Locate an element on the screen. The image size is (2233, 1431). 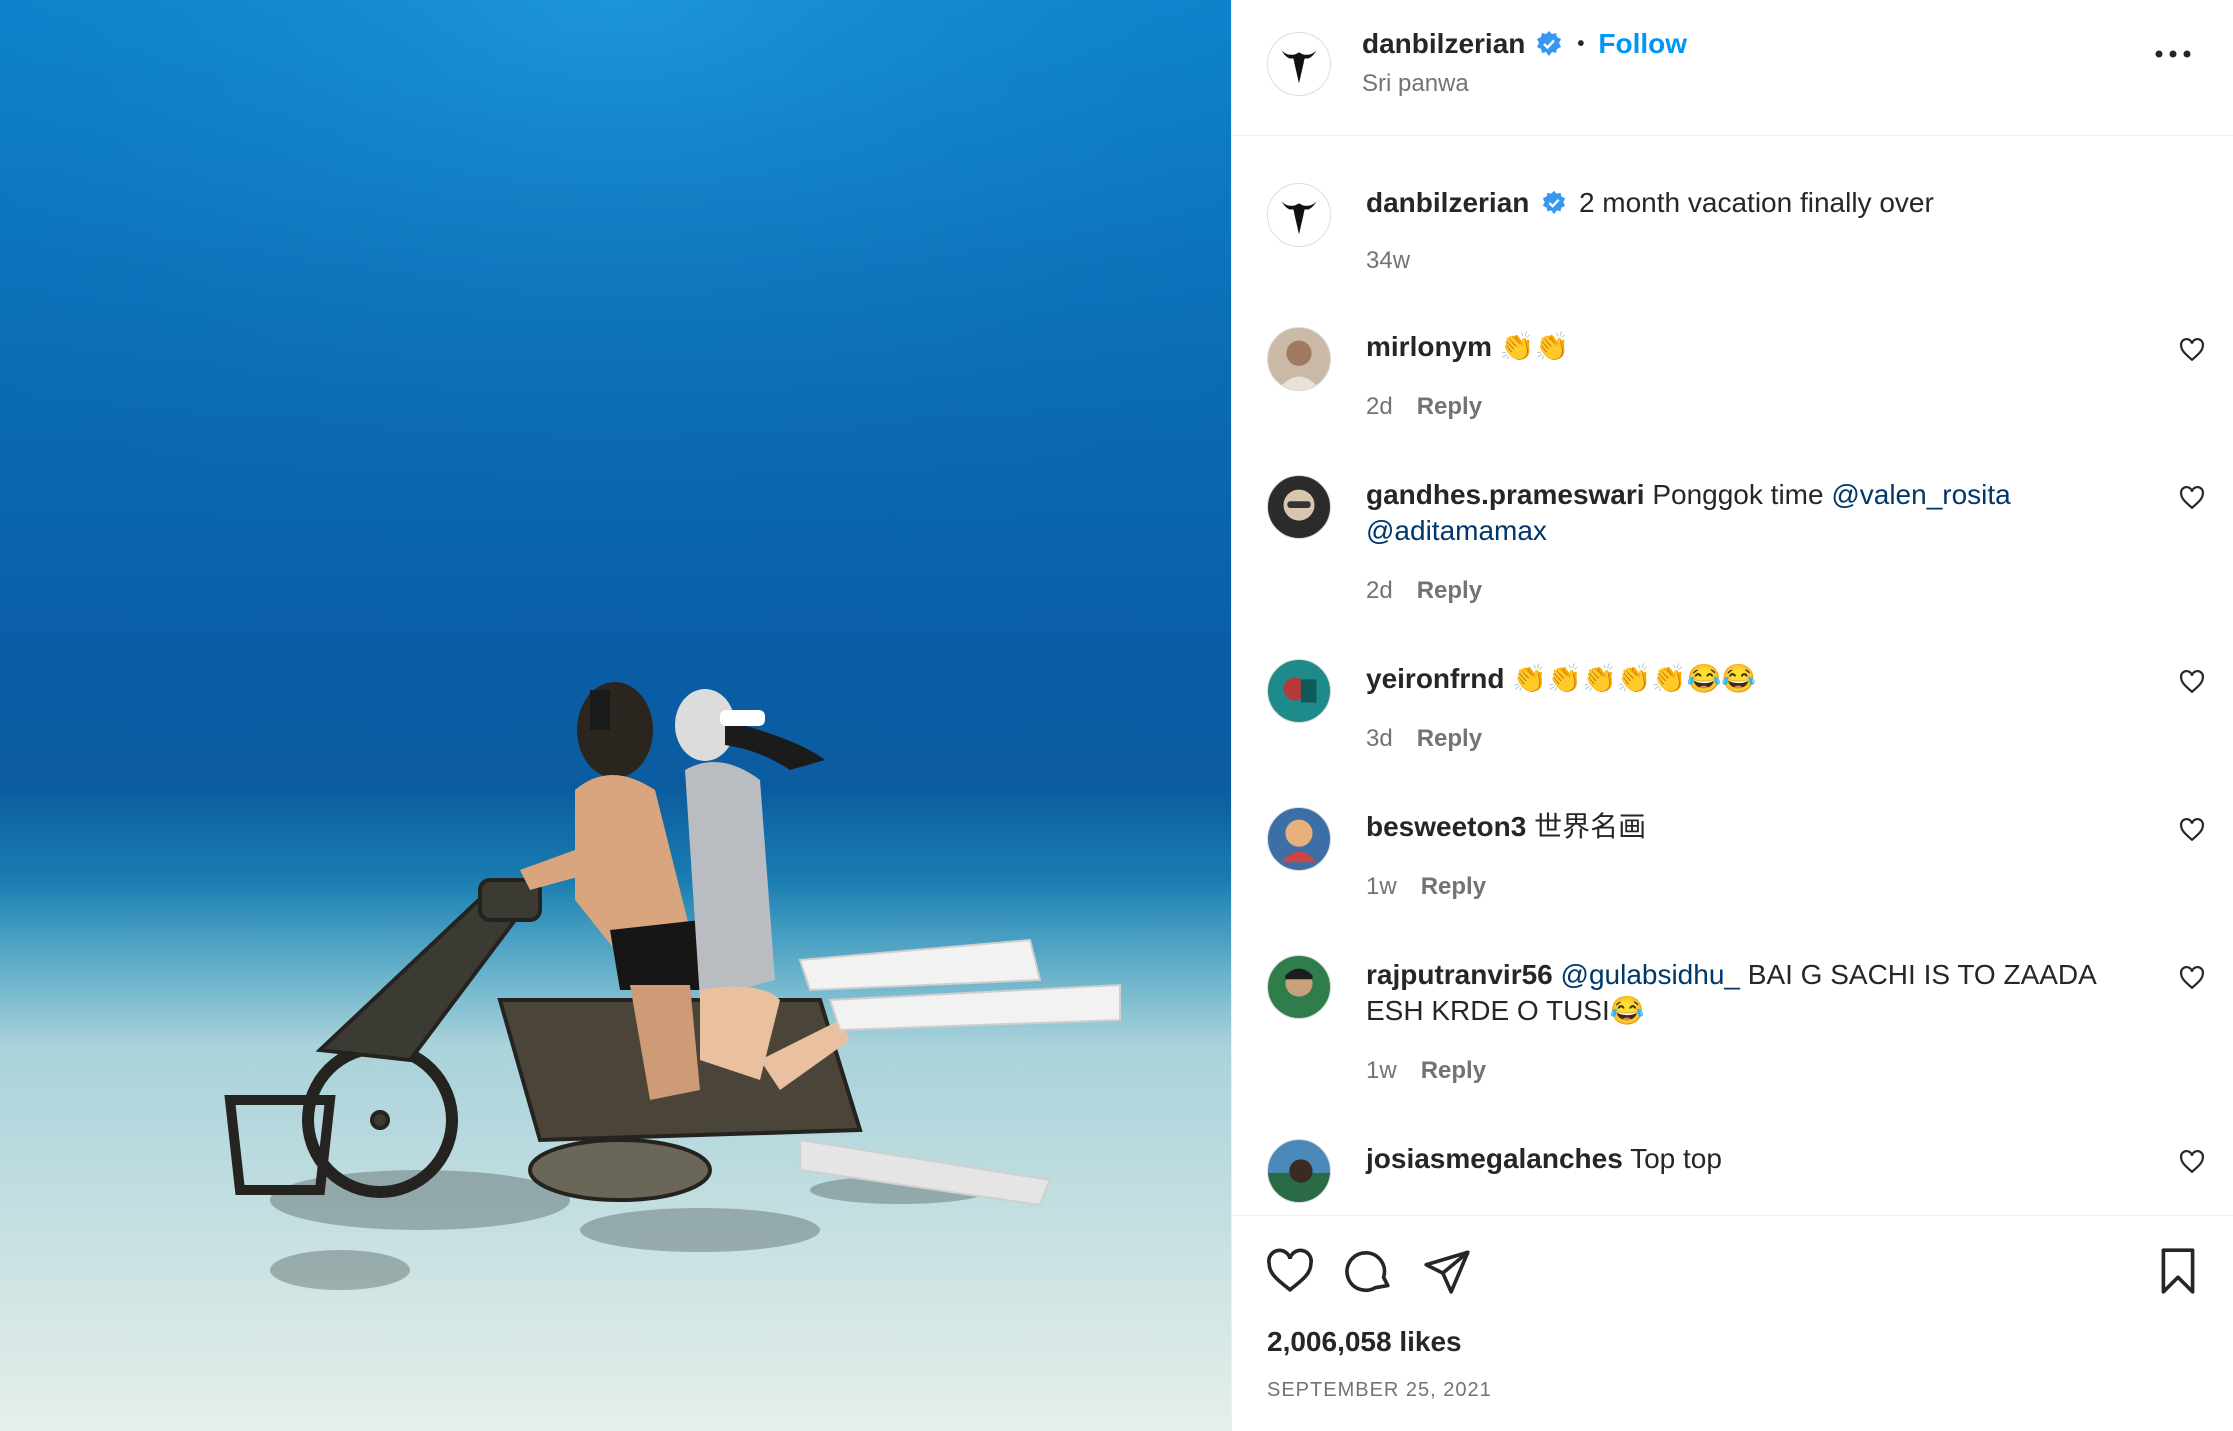
comment-username: yeironfrnd is located at coordinates (1435, 678).